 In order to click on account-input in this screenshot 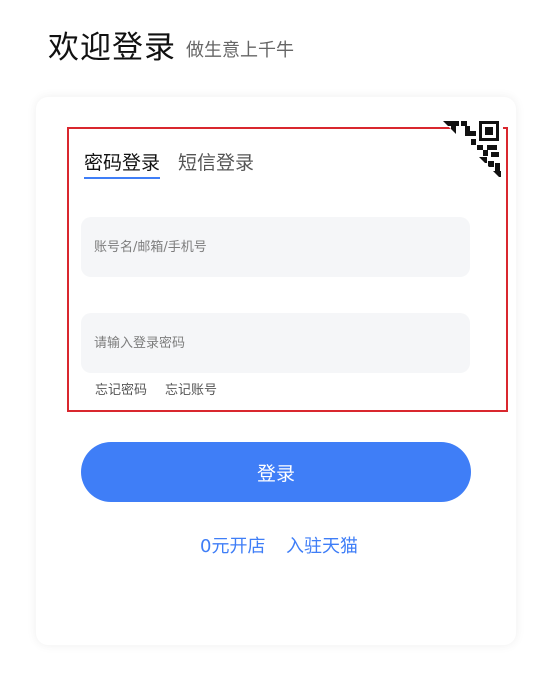, I will do `click(275, 247)`.